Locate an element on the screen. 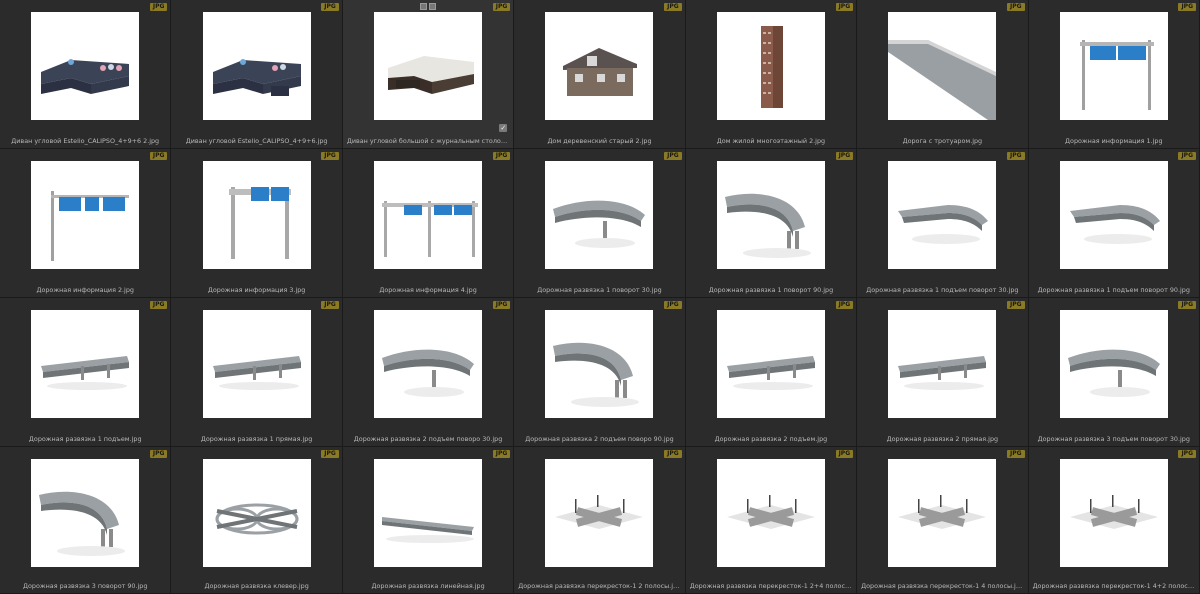 The height and width of the screenshot is (594, 1200). thumbnail-item: JPG Дорожная развязка клевер.jpg is located at coordinates (257, 520).